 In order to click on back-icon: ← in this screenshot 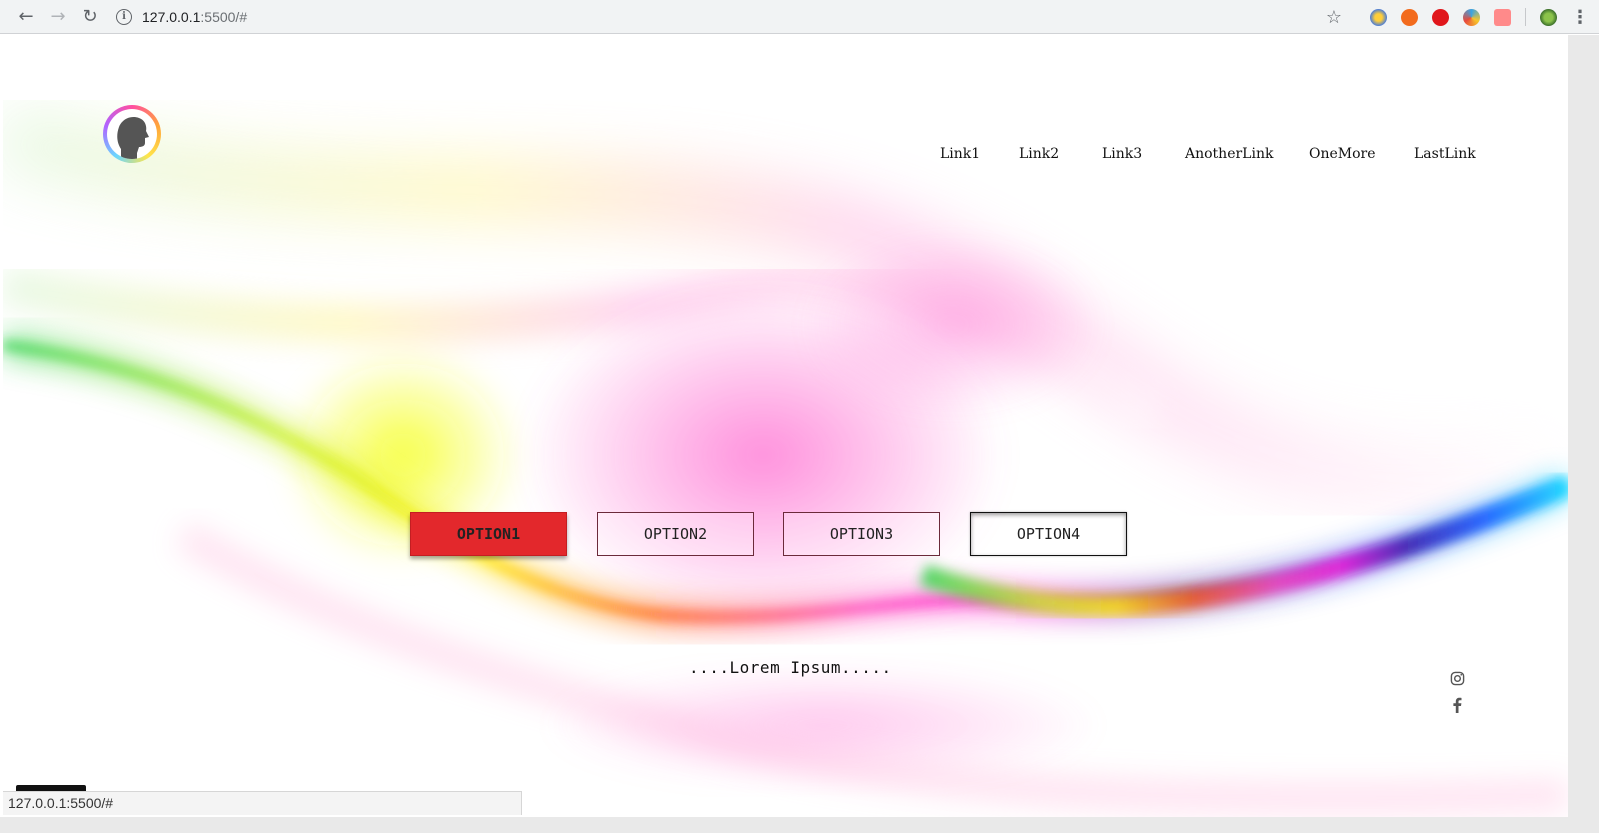, I will do `click(26, 17)`.